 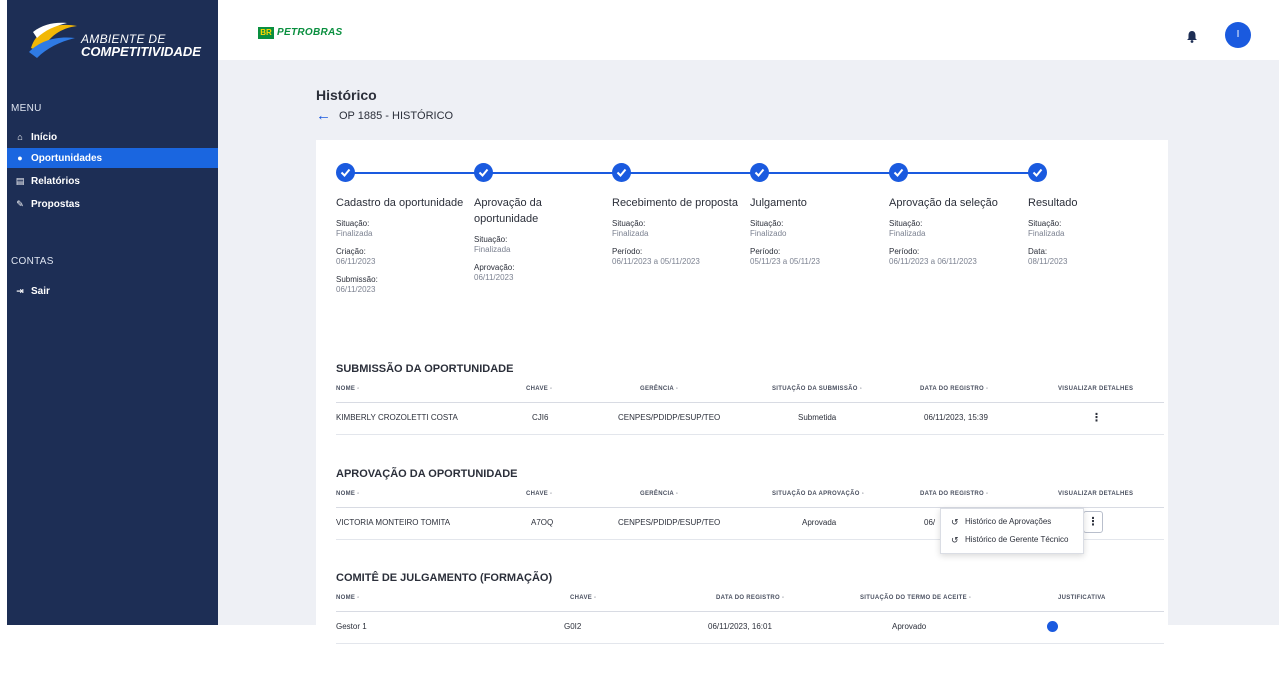 I want to click on lightbulb-icon: ●, so click(x=20, y=158).